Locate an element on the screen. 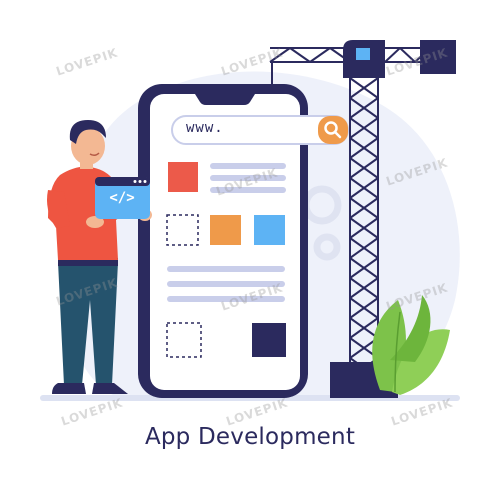 The image size is (500, 500). url-text: www. is located at coordinates (205, 128).